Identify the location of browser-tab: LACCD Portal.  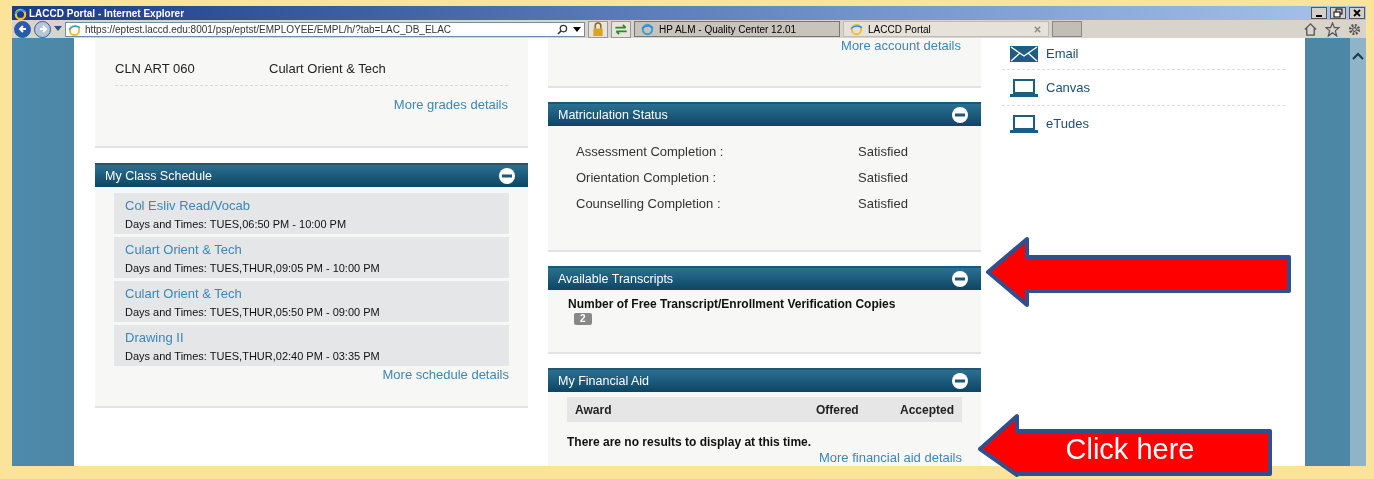
(946, 29).